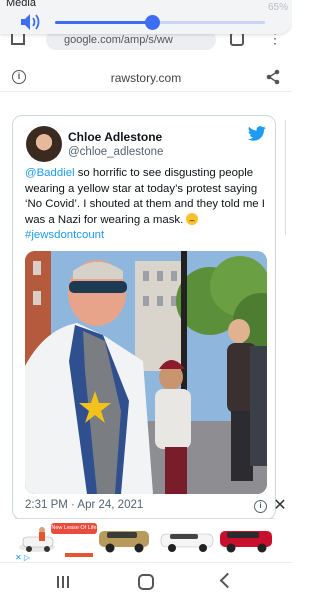  What do you see at coordinates (280, 506) in the screenshot?
I see `ad-close-button: ✕` at bounding box center [280, 506].